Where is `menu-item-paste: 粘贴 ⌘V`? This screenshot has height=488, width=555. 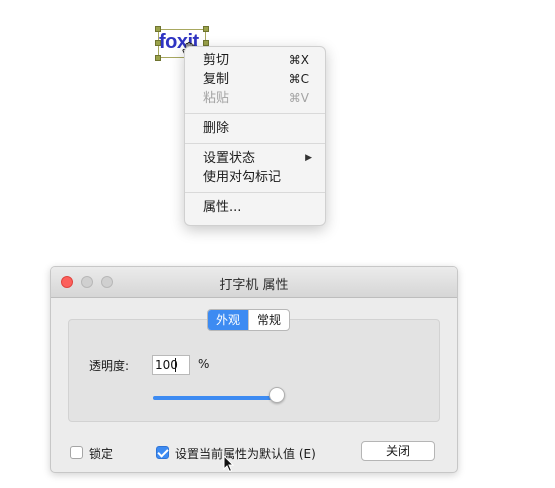 menu-item-paste: 粘贴 ⌘V is located at coordinates (255, 98).